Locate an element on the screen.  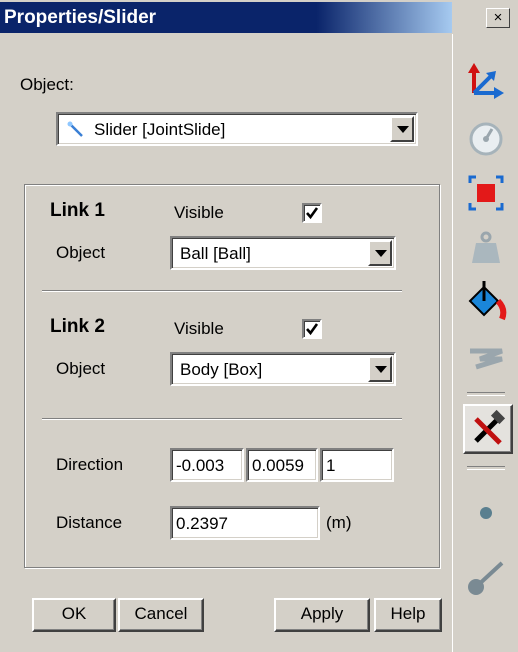
weight-icon is located at coordinates (486, 247).